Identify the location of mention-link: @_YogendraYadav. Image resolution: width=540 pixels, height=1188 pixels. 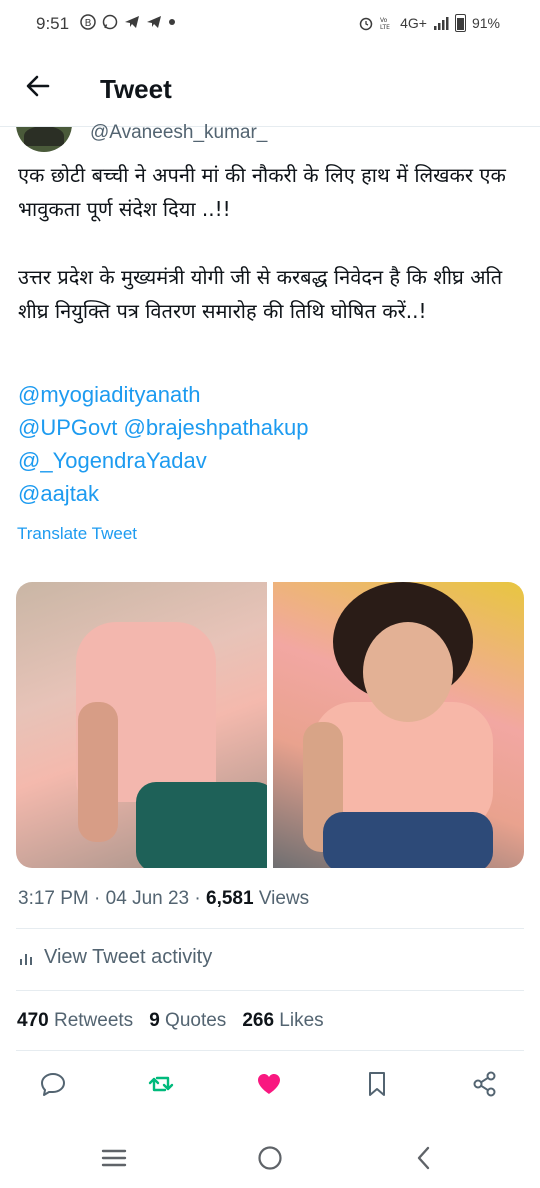
(112, 460).